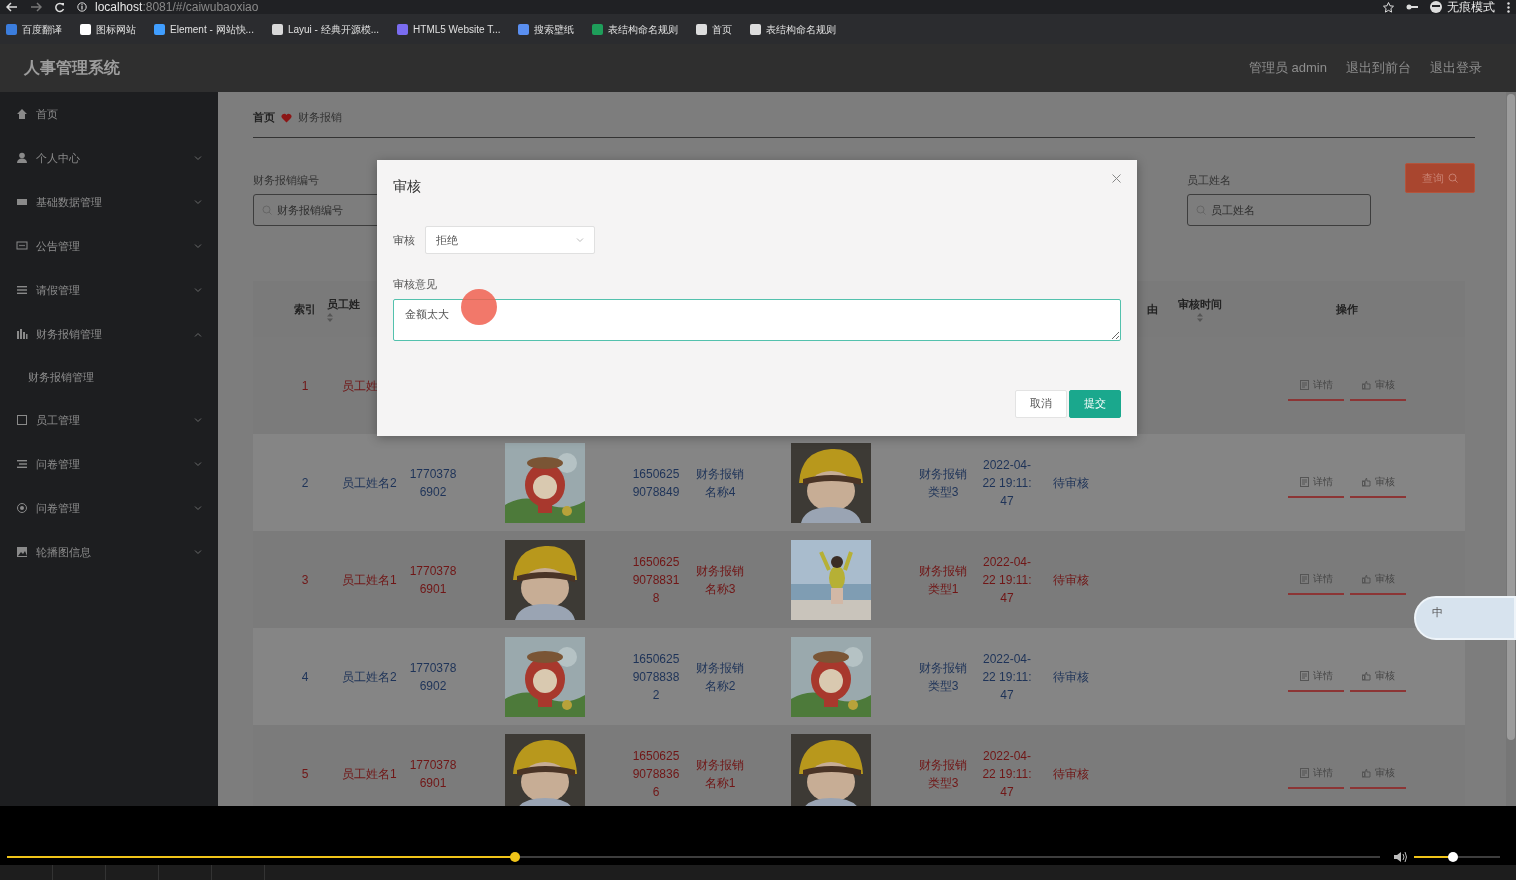  Describe the element at coordinates (1007, 483) in the screenshot. I see `date-text: 2022-04-22 19:11:47` at that location.